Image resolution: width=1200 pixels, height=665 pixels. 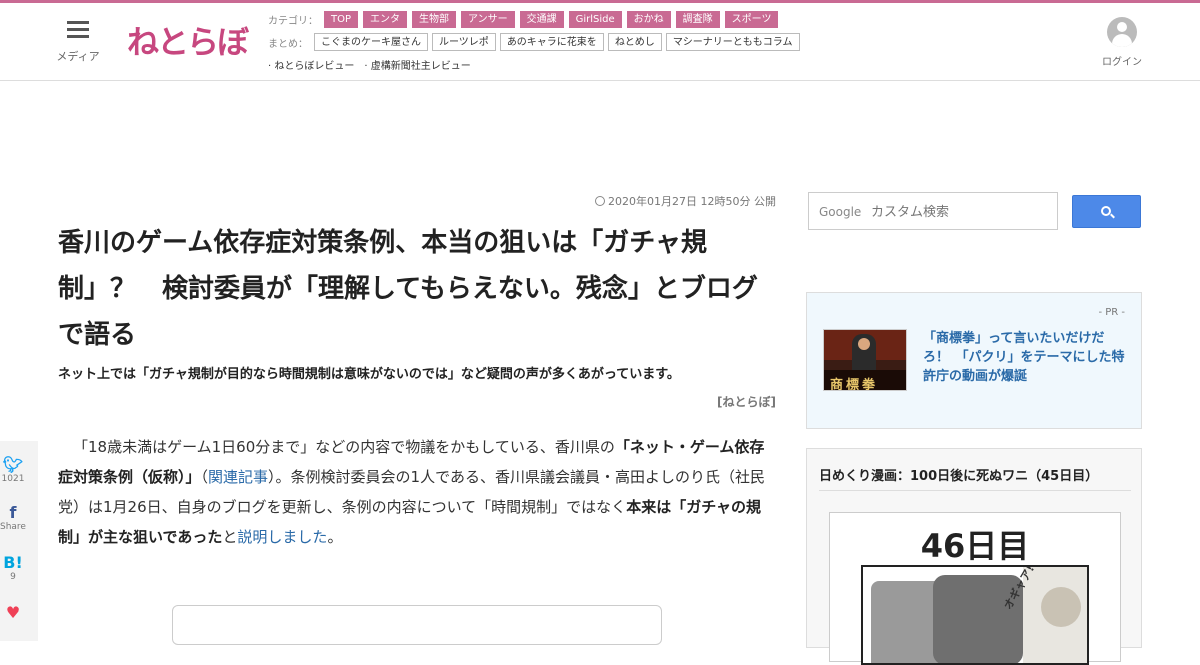 What do you see at coordinates (600, 201) in the screenshot?
I see `clock-icon` at bounding box center [600, 201].